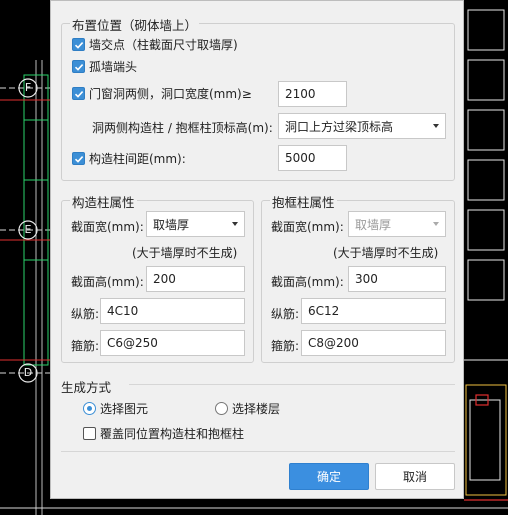 The width and height of the screenshot is (508, 515). I want to click on generation-title: 生成方式, so click(86, 387).